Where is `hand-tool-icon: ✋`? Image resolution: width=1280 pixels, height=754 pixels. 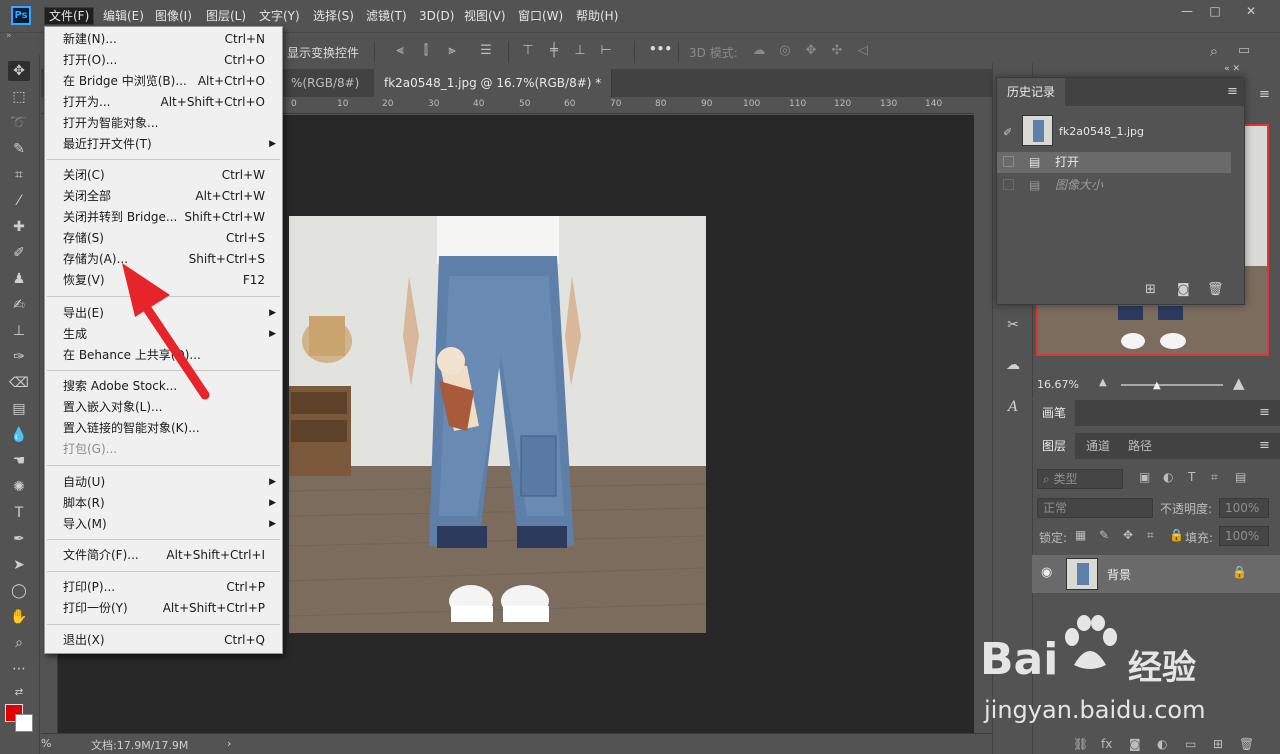 hand-tool-icon: ✋ is located at coordinates (19, 617).